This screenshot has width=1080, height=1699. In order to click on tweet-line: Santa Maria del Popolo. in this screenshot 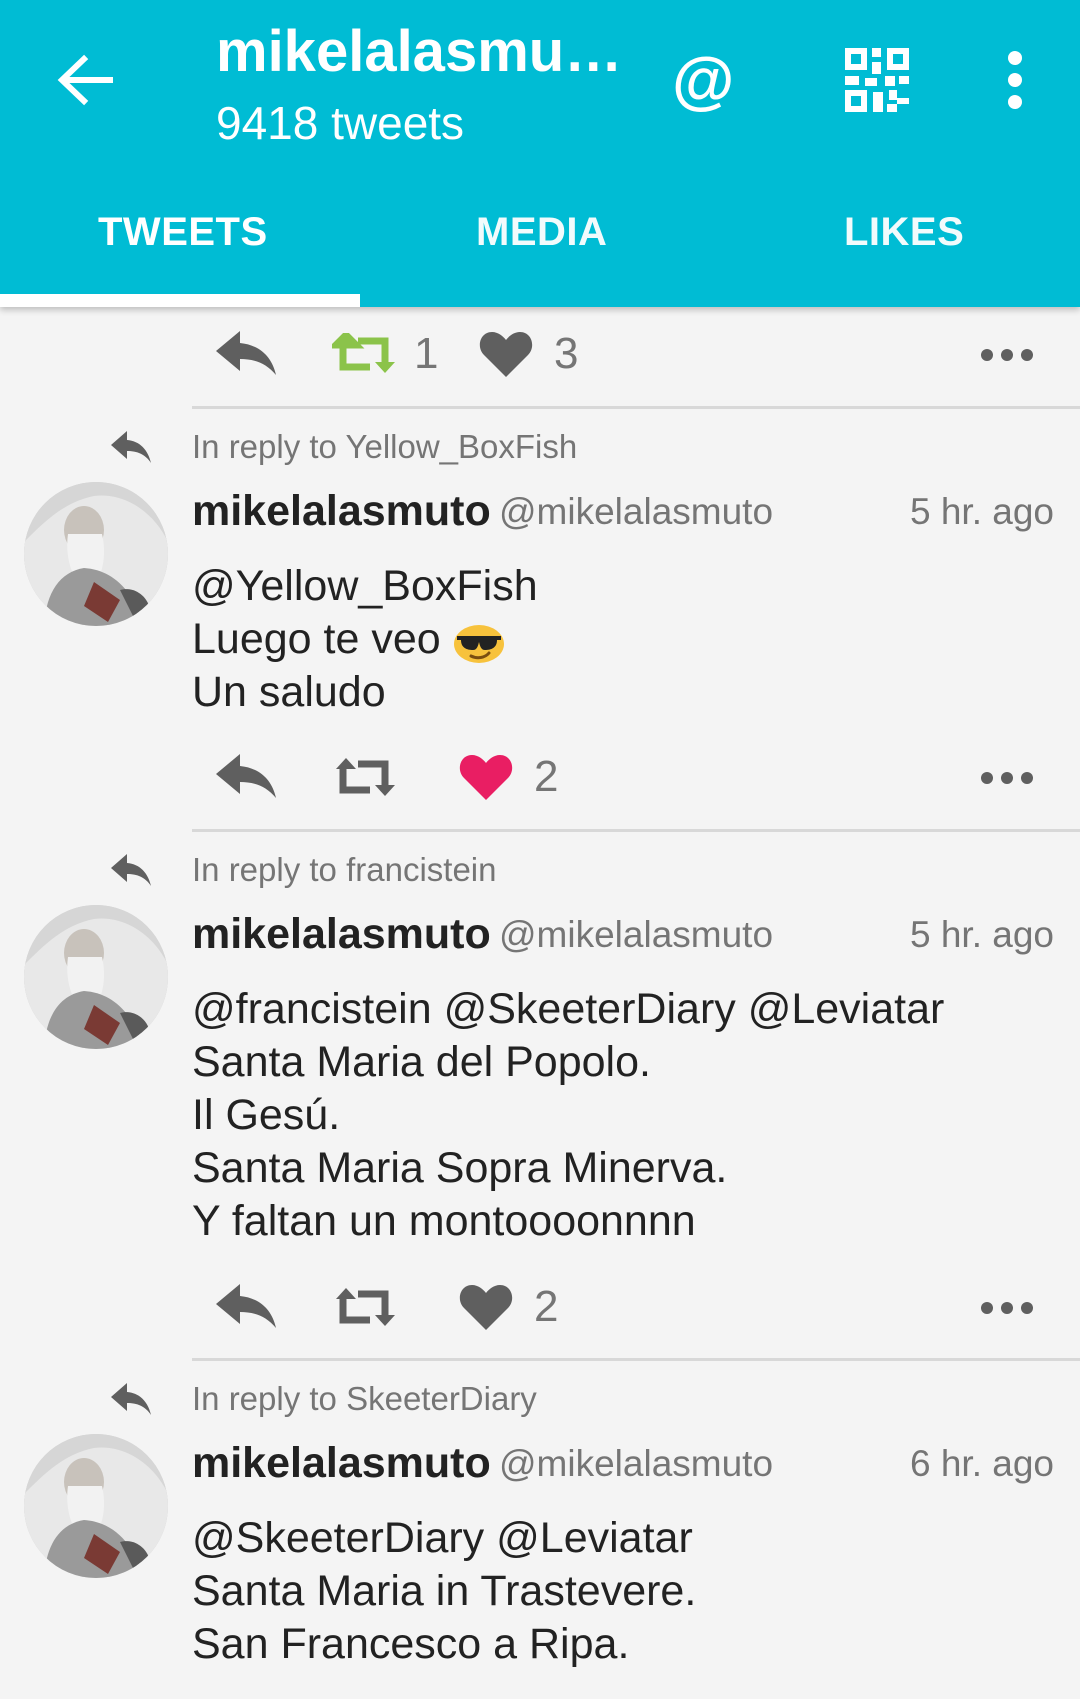, I will do `click(421, 1062)`.